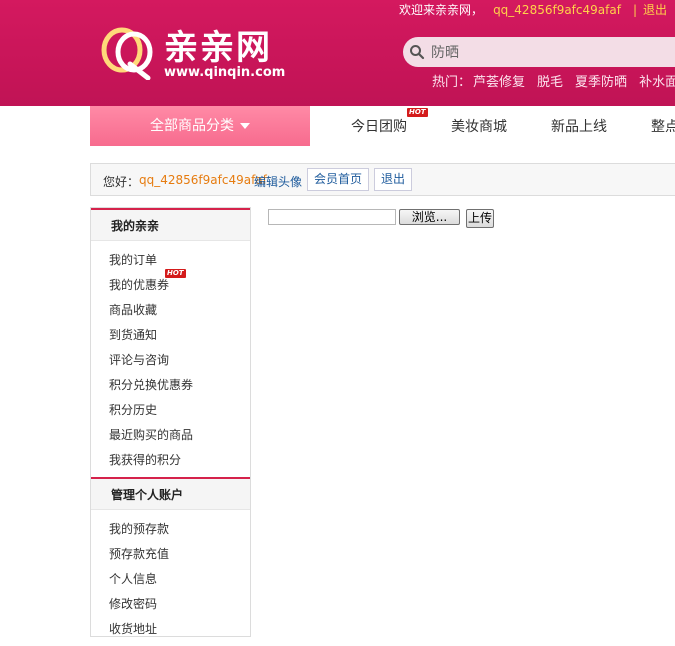 The height and width of the screenshot is (646, 675). I want to click on top-logout-link: 退出, so click(655, 10).